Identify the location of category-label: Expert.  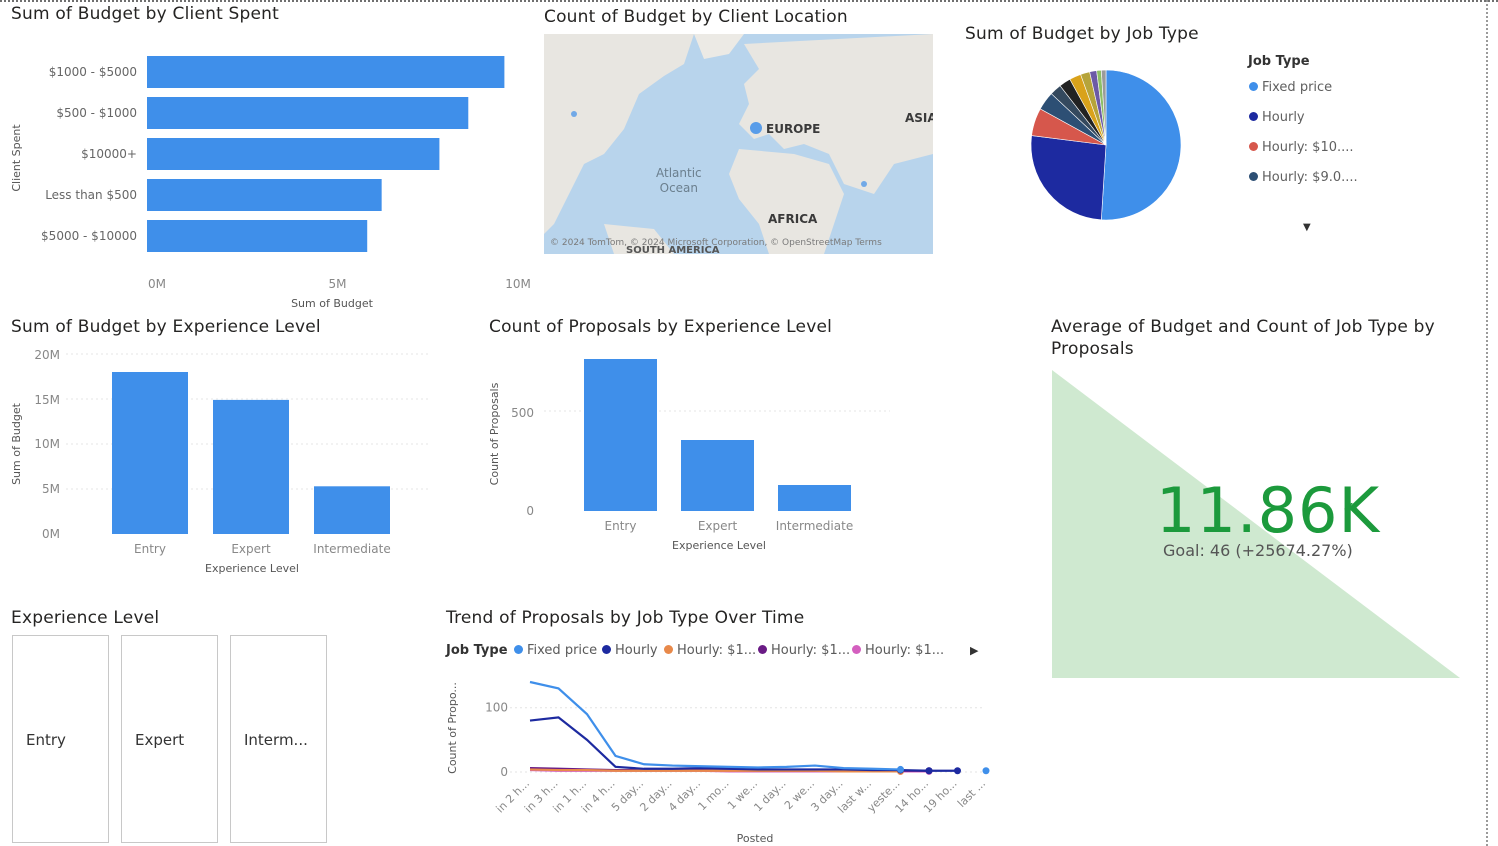
(251, 549).